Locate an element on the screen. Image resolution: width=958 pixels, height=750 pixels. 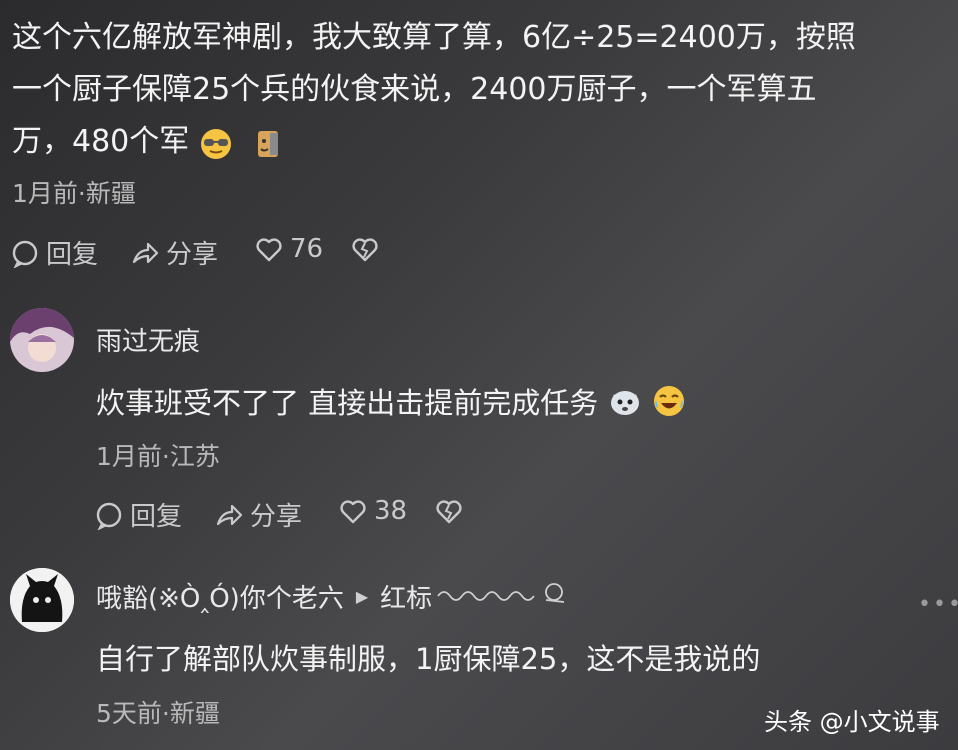
watermark: 头条 @小文说事 is located at coordinates (852, 722).